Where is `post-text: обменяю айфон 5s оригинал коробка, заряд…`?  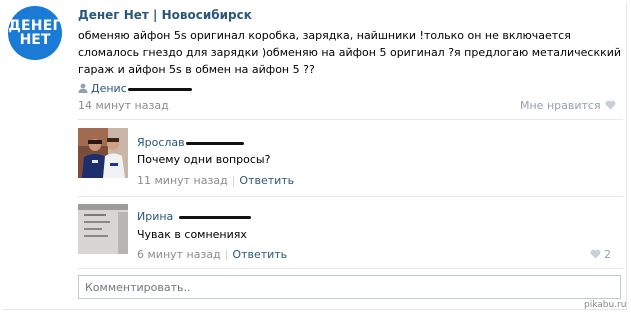 post-text: обменяю айфон 5s оригинал коробка, заряд… is located at coordinates (350, 52).